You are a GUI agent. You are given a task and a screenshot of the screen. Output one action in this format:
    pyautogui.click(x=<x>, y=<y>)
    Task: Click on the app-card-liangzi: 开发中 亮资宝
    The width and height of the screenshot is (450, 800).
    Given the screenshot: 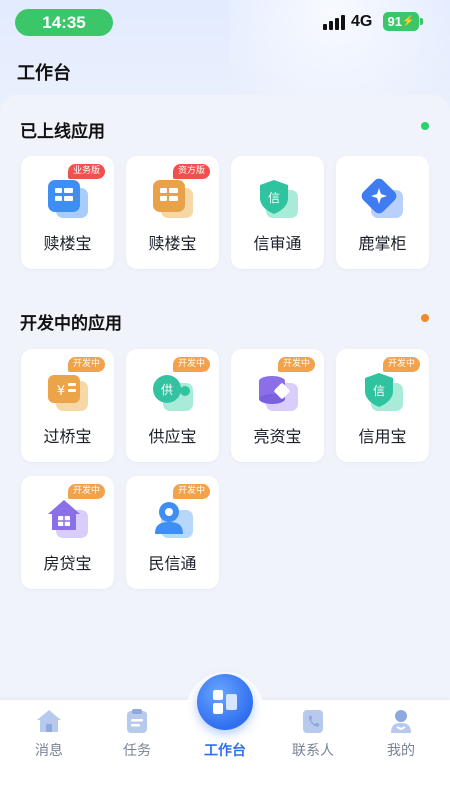 What is the action you would take?
    pyautogui.click(x=277, y=405)
    